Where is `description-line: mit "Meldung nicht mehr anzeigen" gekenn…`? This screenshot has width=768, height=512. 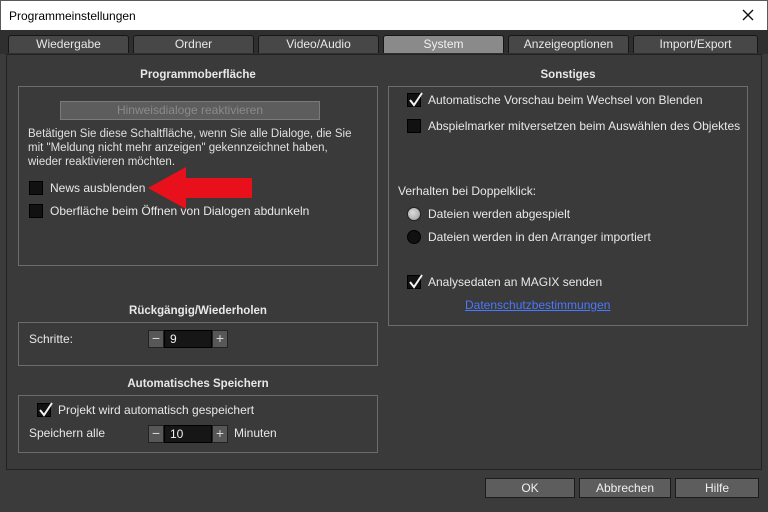 description-line: mit "Meldung nicht mehr anzeigen" gekenn… is located at coordinates (178, 148).